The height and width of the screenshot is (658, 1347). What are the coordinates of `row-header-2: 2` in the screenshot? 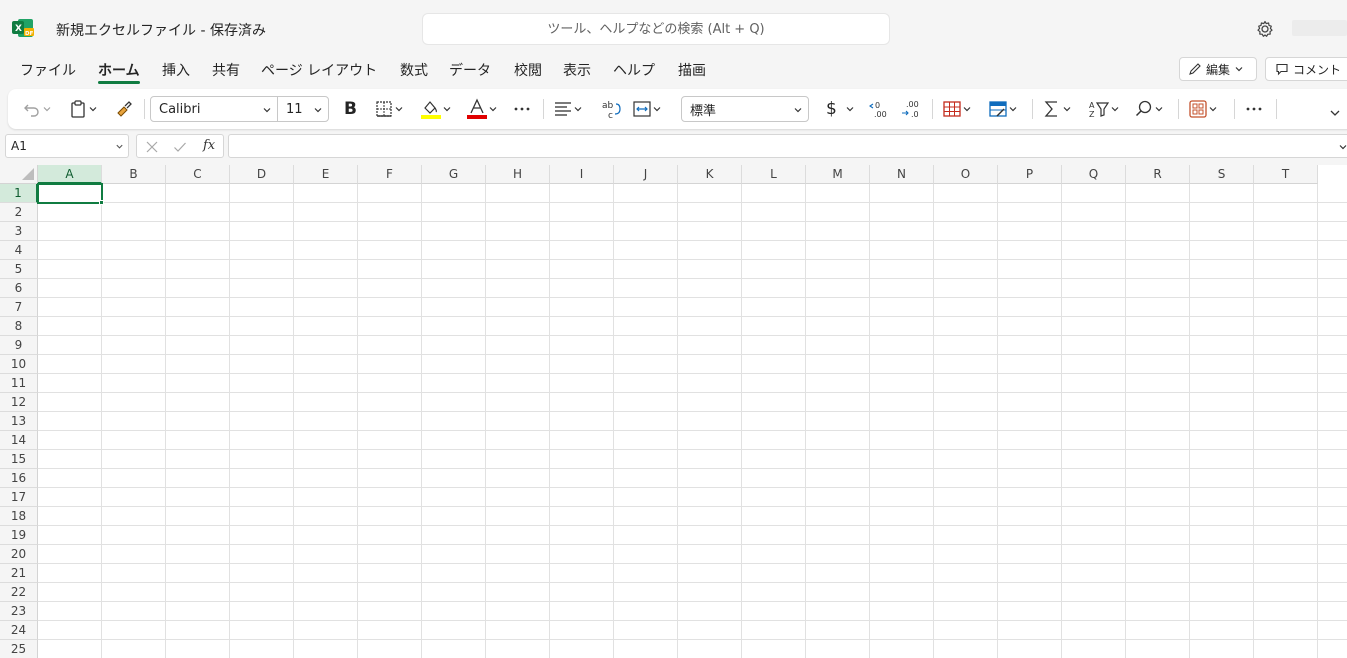 It's located at (19, 212).